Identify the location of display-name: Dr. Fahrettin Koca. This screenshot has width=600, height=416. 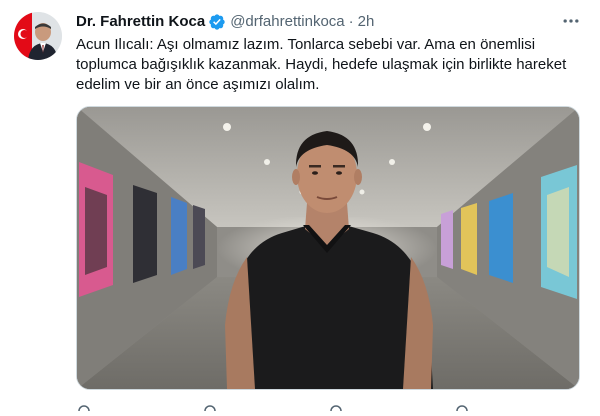
(140, 22).